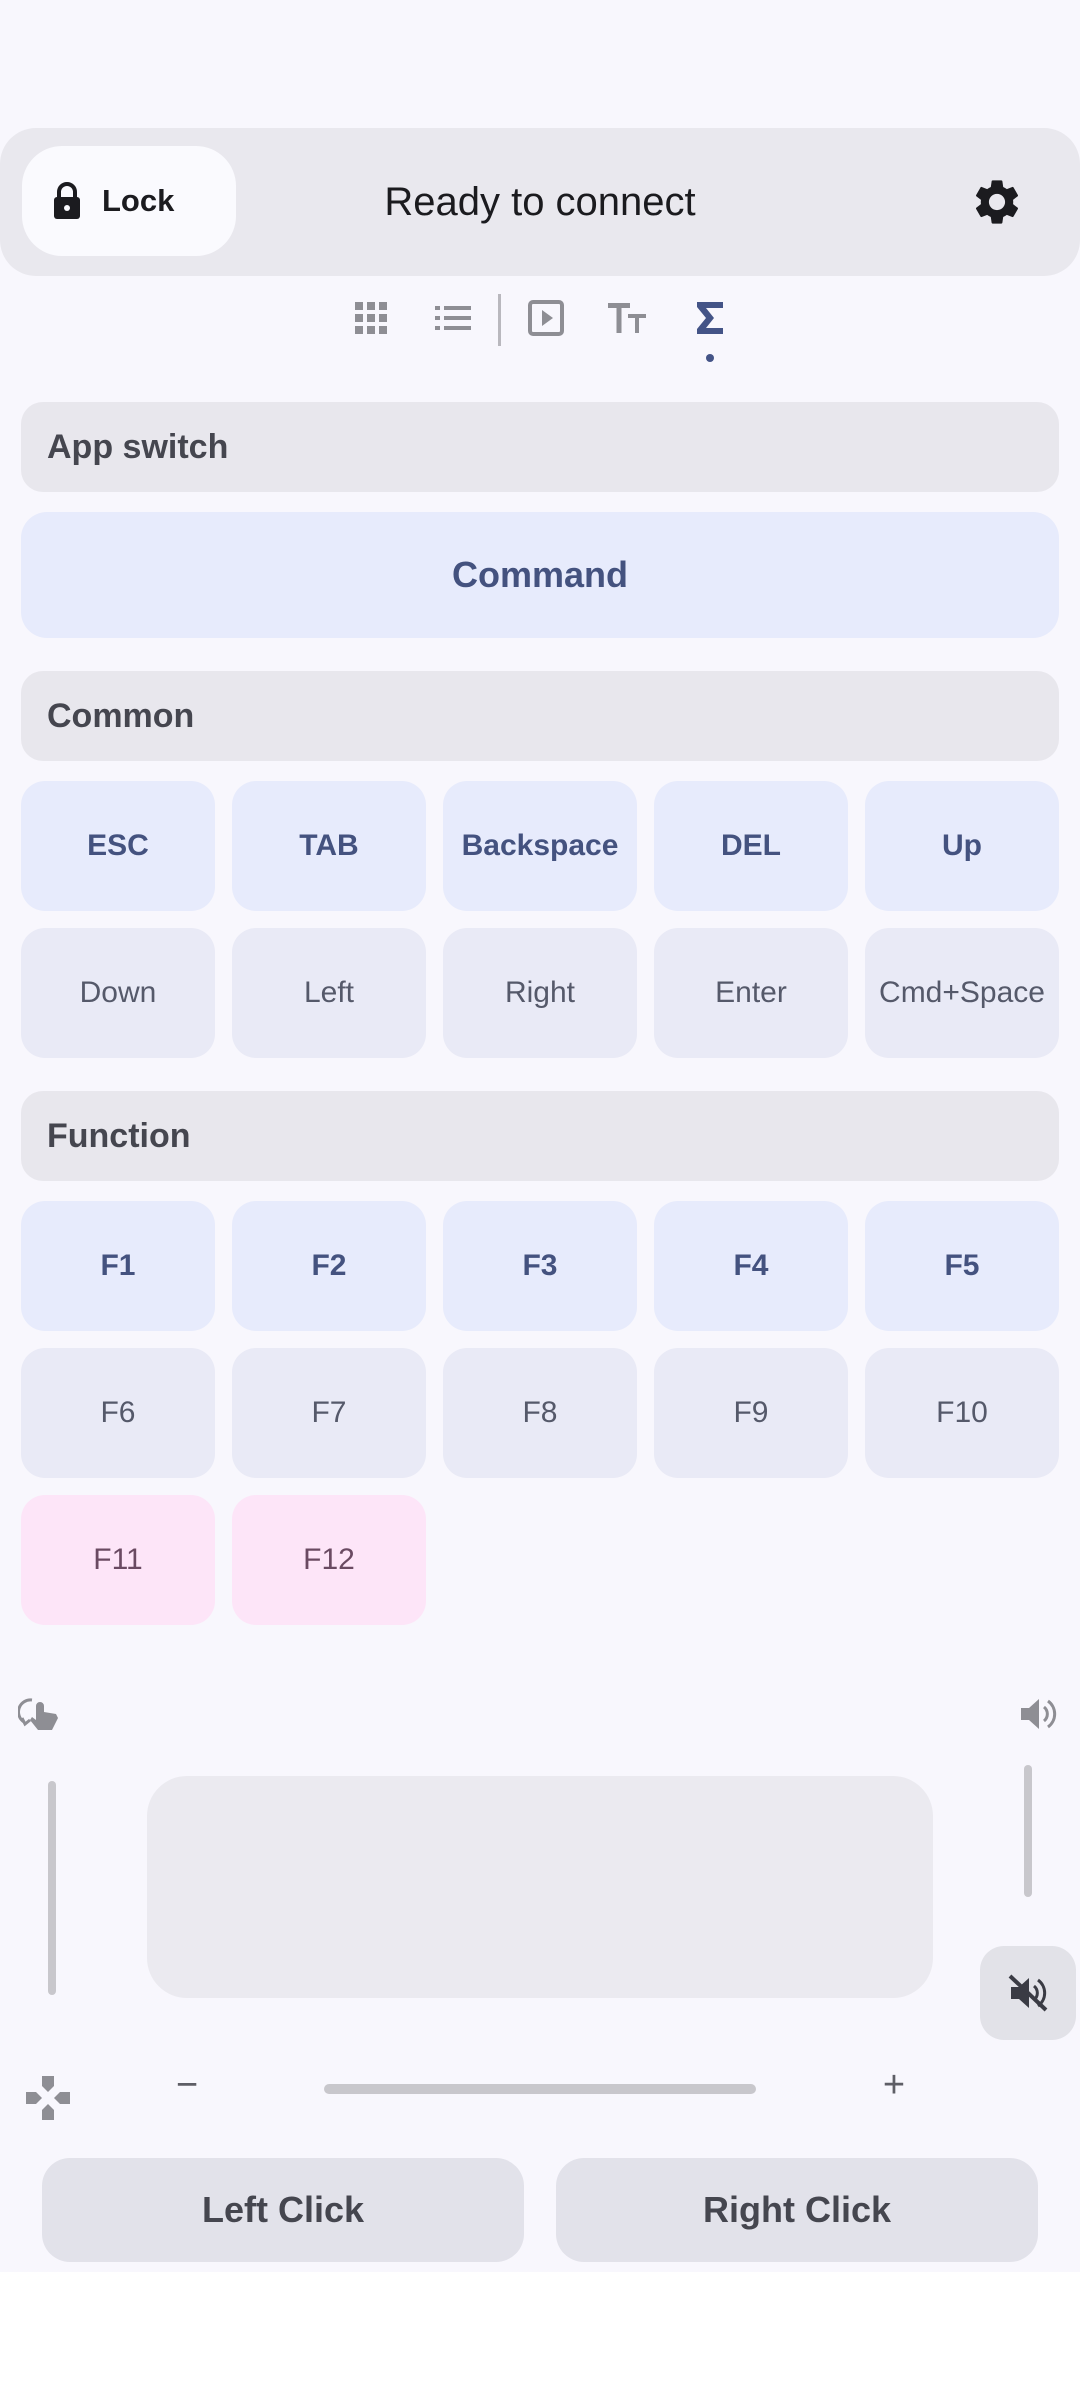 The image size is (1080, 2400). I want to click on key-label: F1, so click(118, 1265).